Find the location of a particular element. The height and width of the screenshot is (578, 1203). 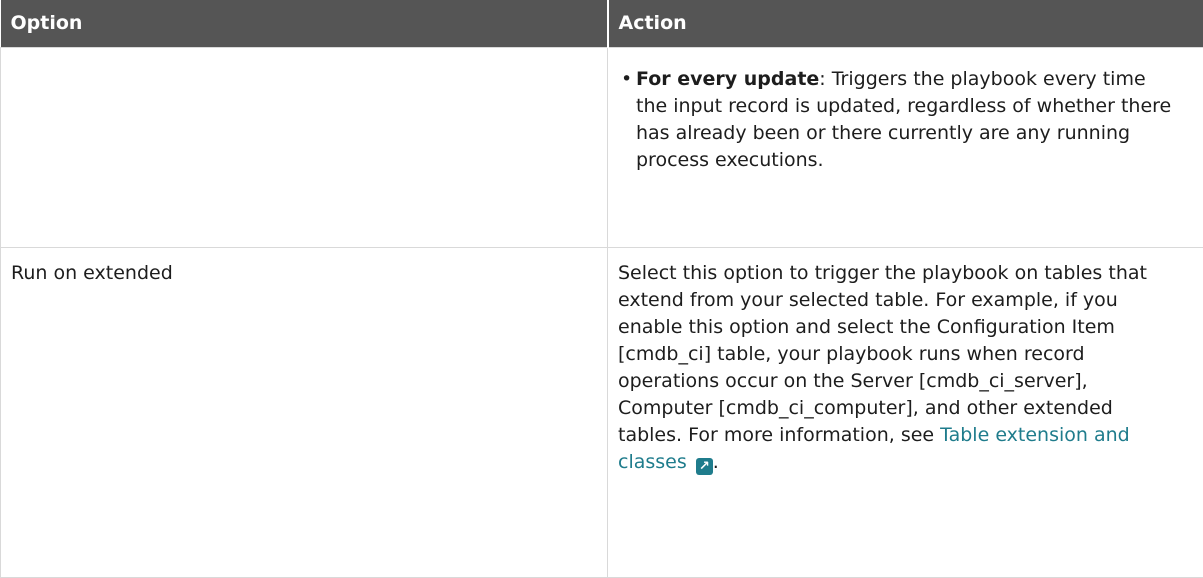

table-header-row: Option Action is located at coordinates (602, 23).